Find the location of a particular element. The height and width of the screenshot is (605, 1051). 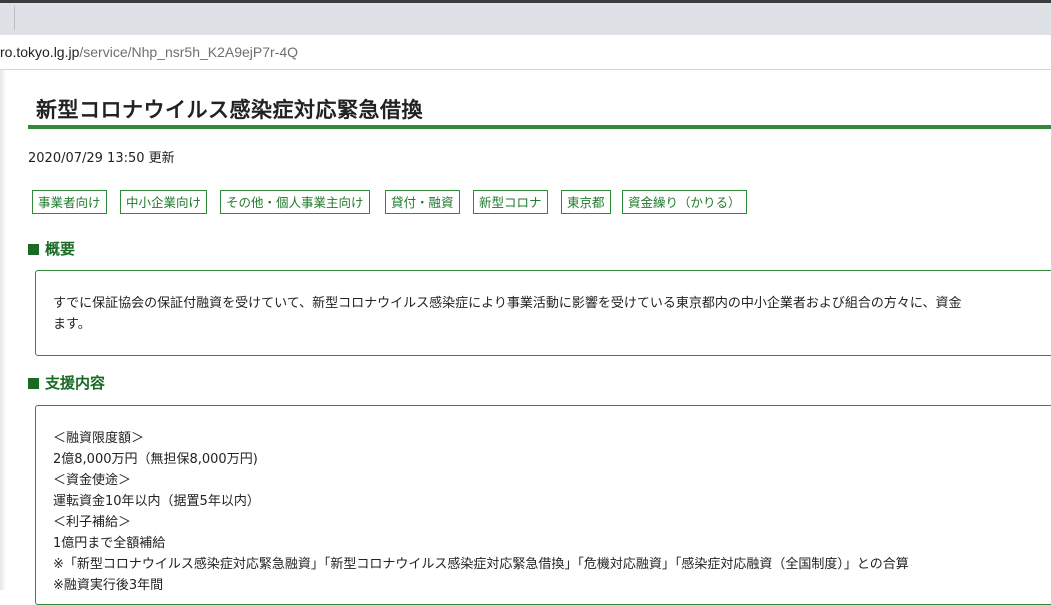

updated-timestamp: 2020/07/29 13:50 更新 is located at coordinates (101, 158).